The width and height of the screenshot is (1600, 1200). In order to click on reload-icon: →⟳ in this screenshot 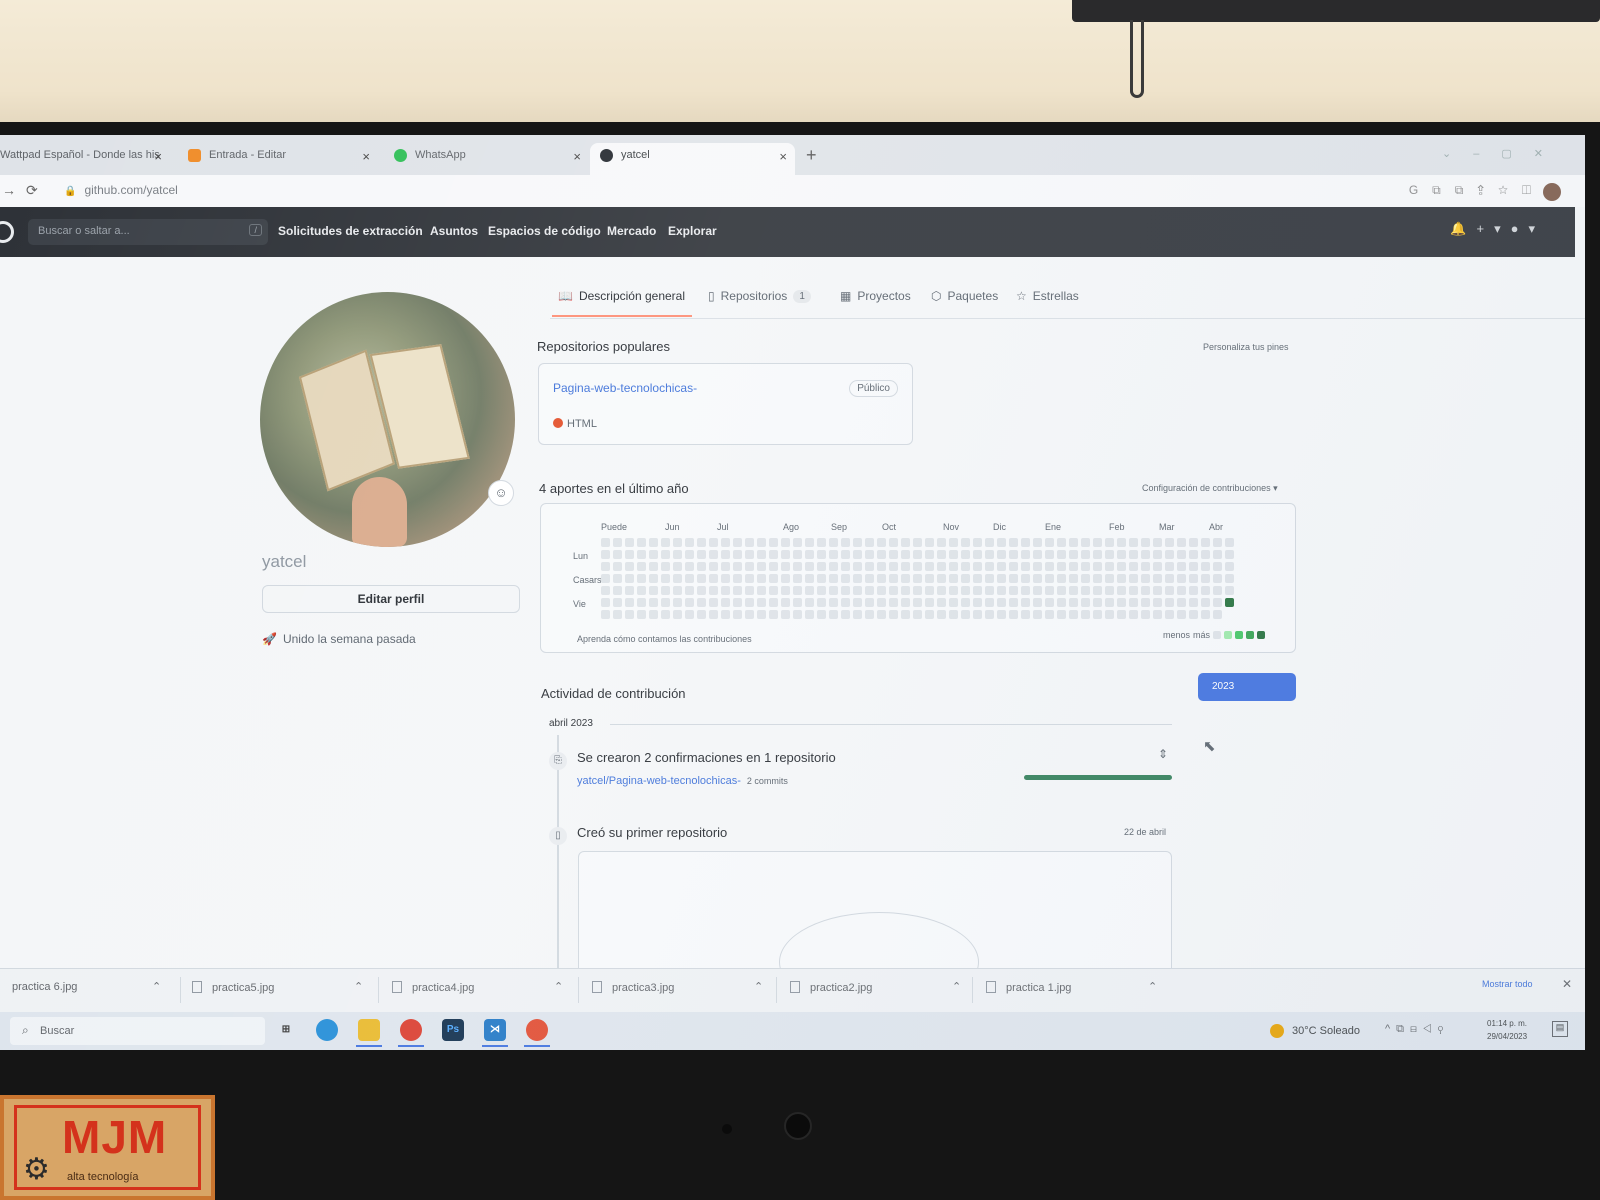, I will do `click(25, 190)`.